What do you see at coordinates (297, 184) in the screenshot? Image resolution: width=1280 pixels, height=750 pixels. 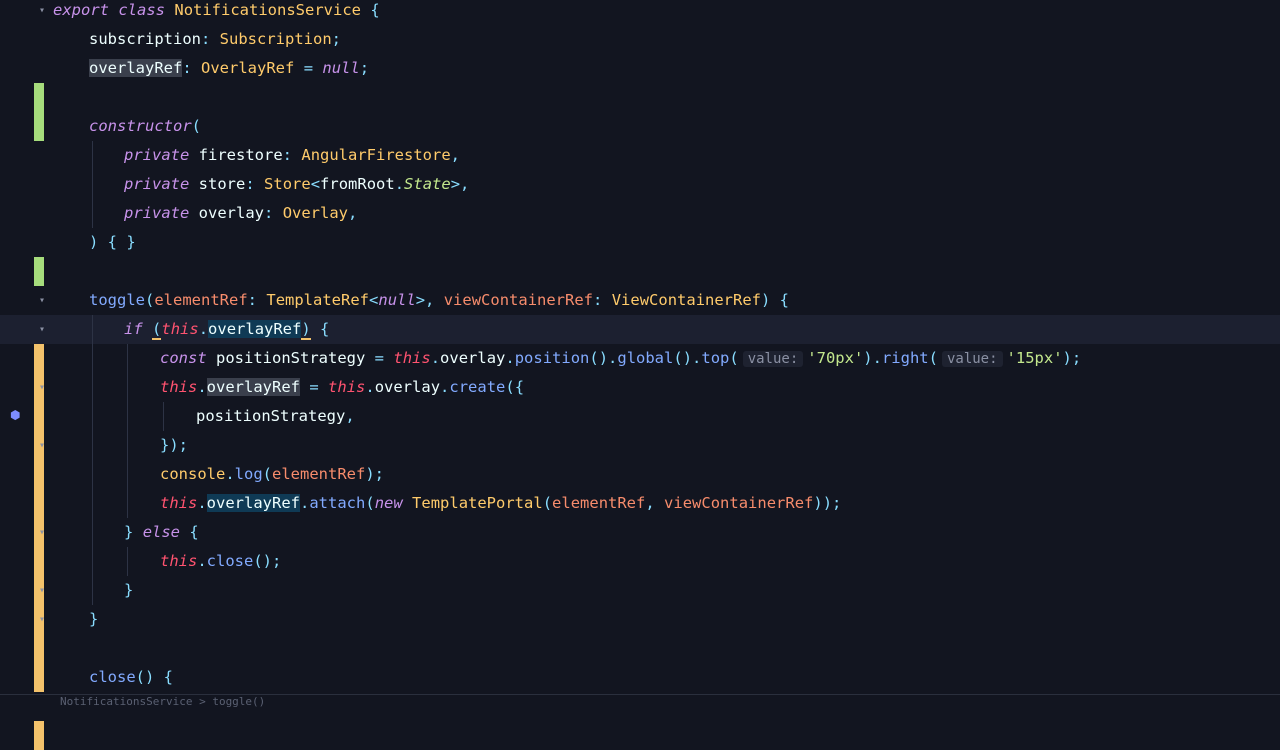 I see `code-text: private store: Store<fromRoot.State>,` at bounding box center [297, 184].